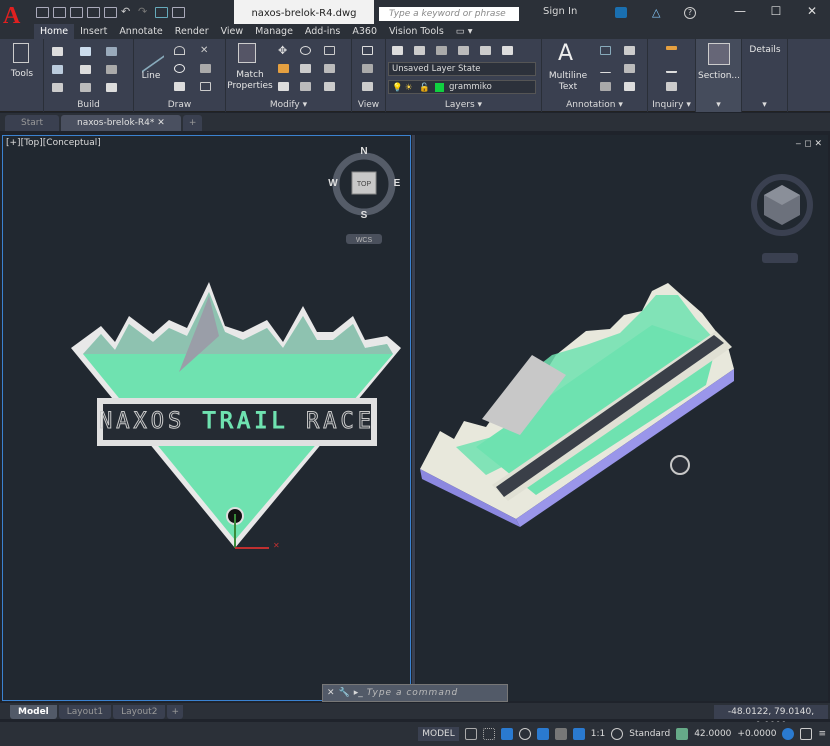 This screenshot has width=830, height=746. What do you see at coordinates (247, 53) in the screenshot?
I see `match-properties-icon` at bounding box center [247, 53].